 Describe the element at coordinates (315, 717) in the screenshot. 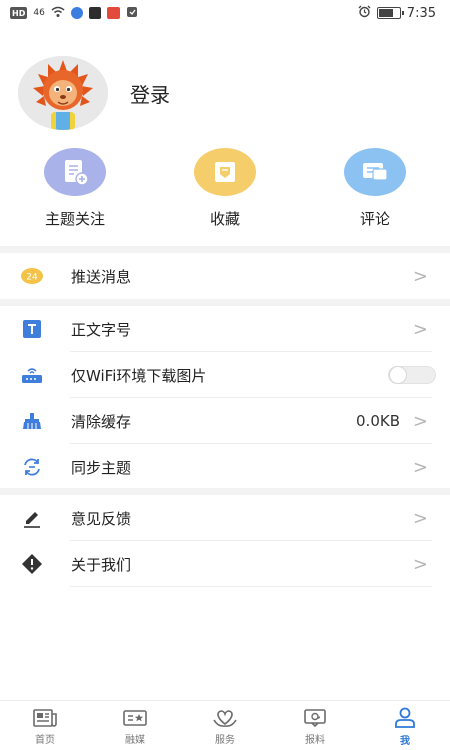

I see `report-icon` at that location.